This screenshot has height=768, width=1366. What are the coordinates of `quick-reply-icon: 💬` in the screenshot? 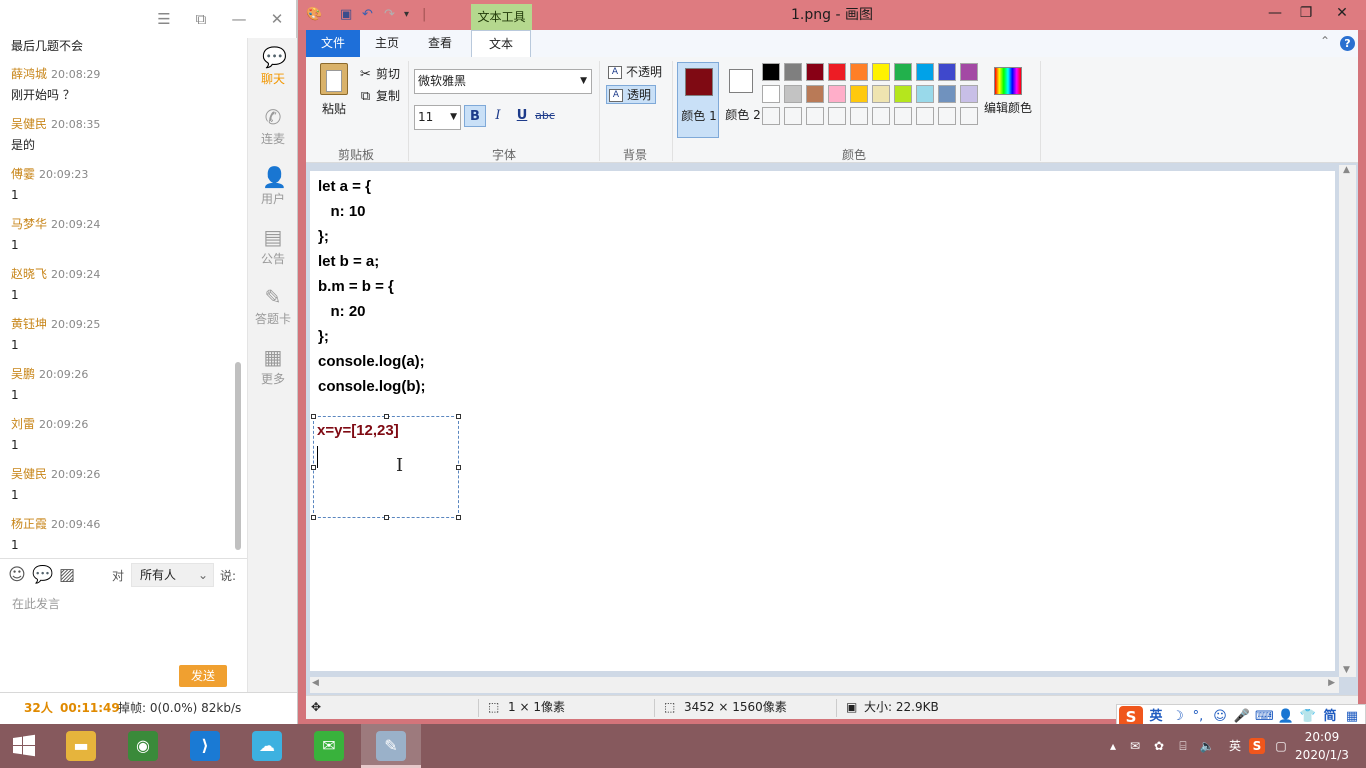 It's located at (42, 575).